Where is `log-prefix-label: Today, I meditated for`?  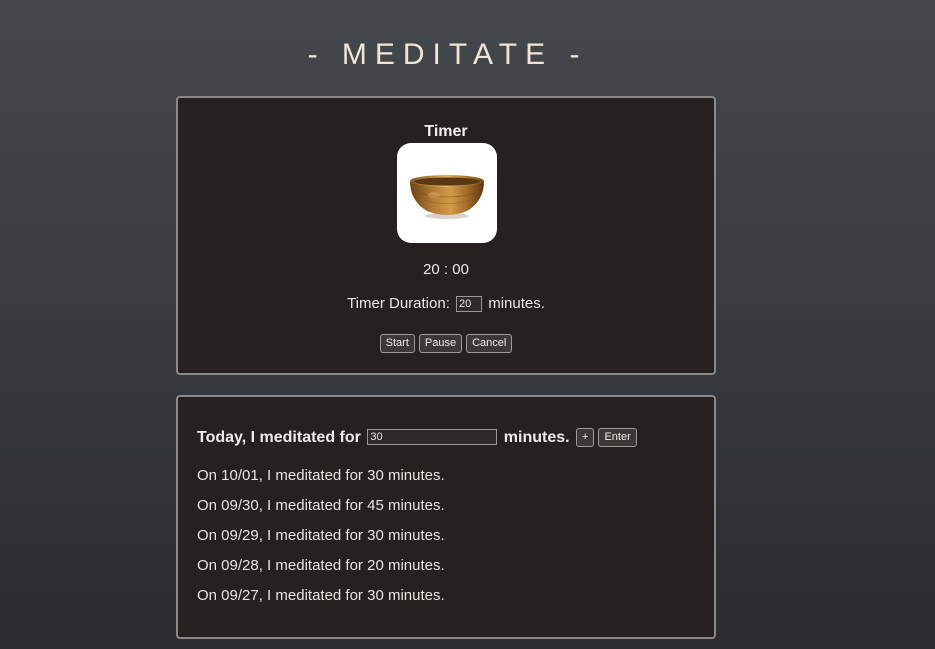
log-prefix-label: Today, I meditated for is located at coordinates (279, 437).